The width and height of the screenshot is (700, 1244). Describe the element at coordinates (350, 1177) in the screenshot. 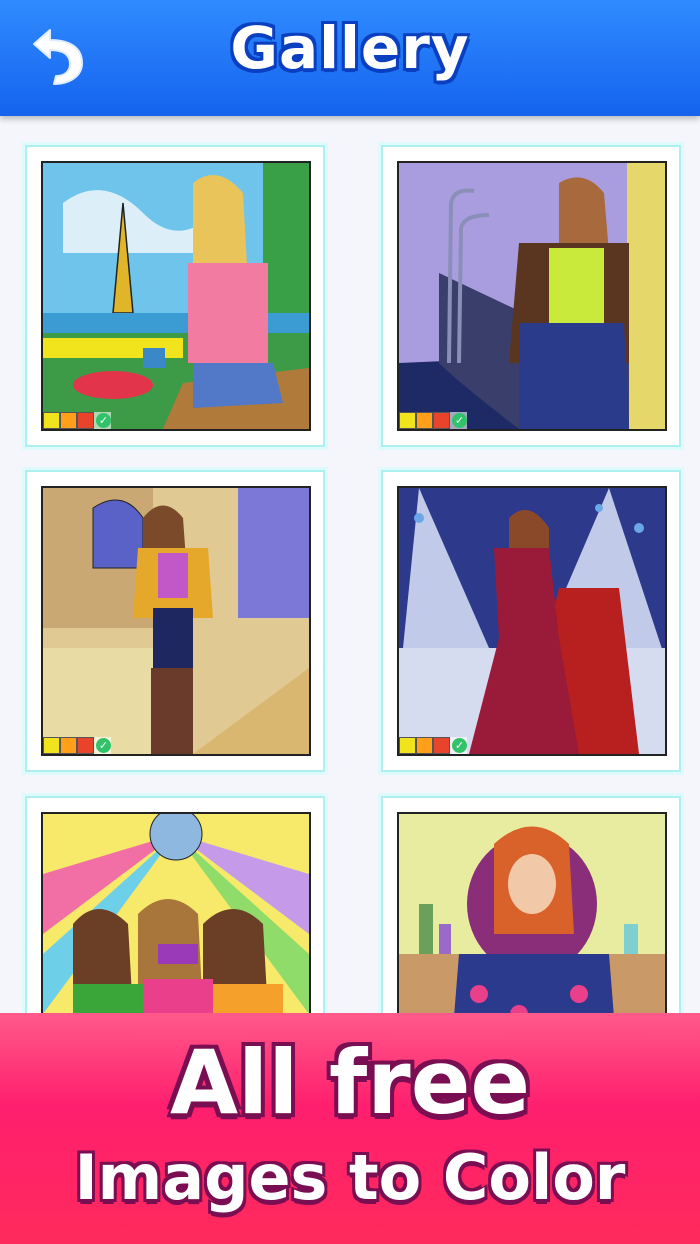

I see `banner-subheadline: Images to Color` at that location.